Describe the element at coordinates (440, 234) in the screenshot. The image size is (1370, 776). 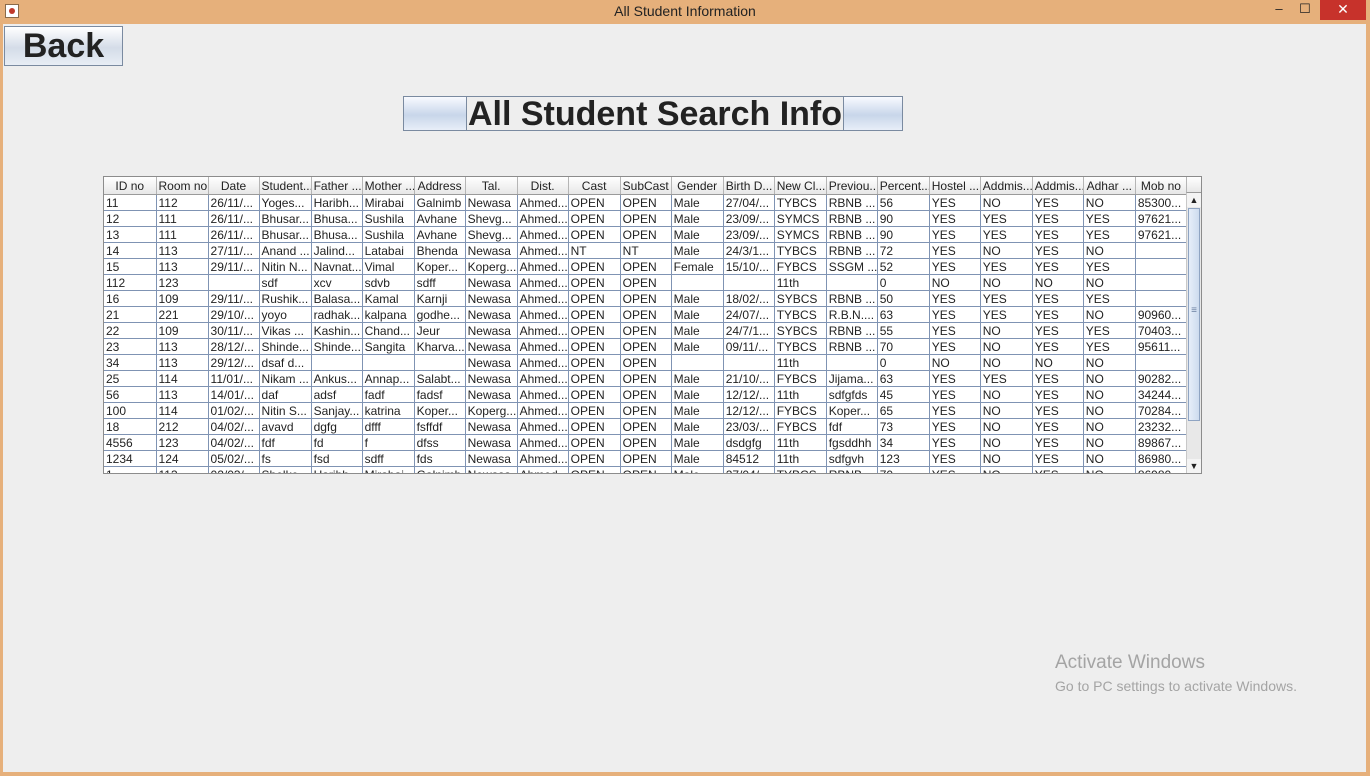
I see `table-cell: Avhane` at that location.